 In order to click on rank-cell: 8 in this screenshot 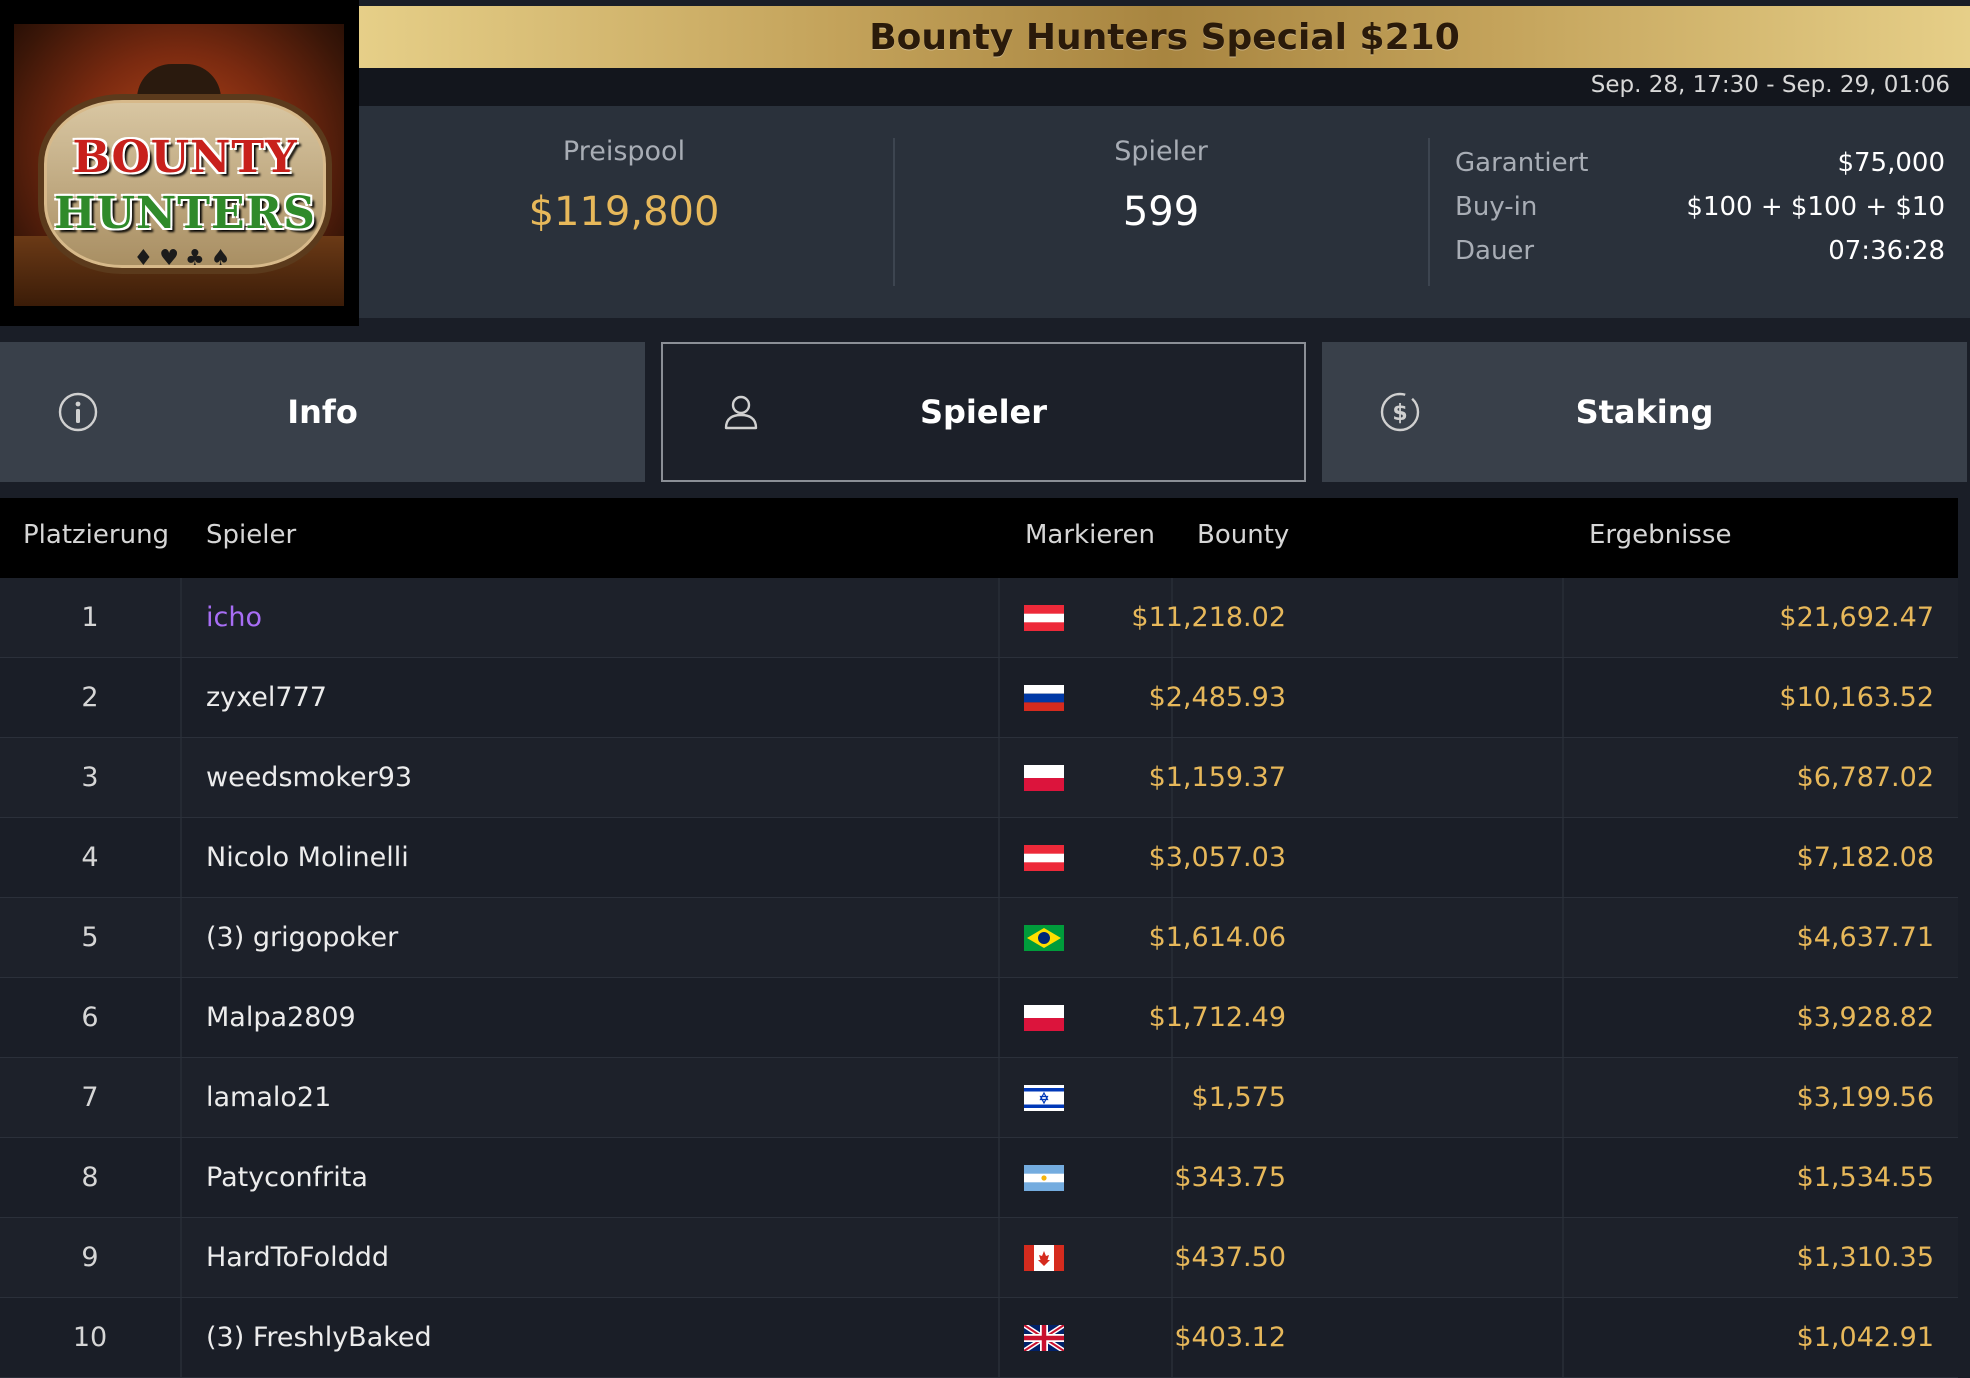, I will do `click(90, 1177)`.